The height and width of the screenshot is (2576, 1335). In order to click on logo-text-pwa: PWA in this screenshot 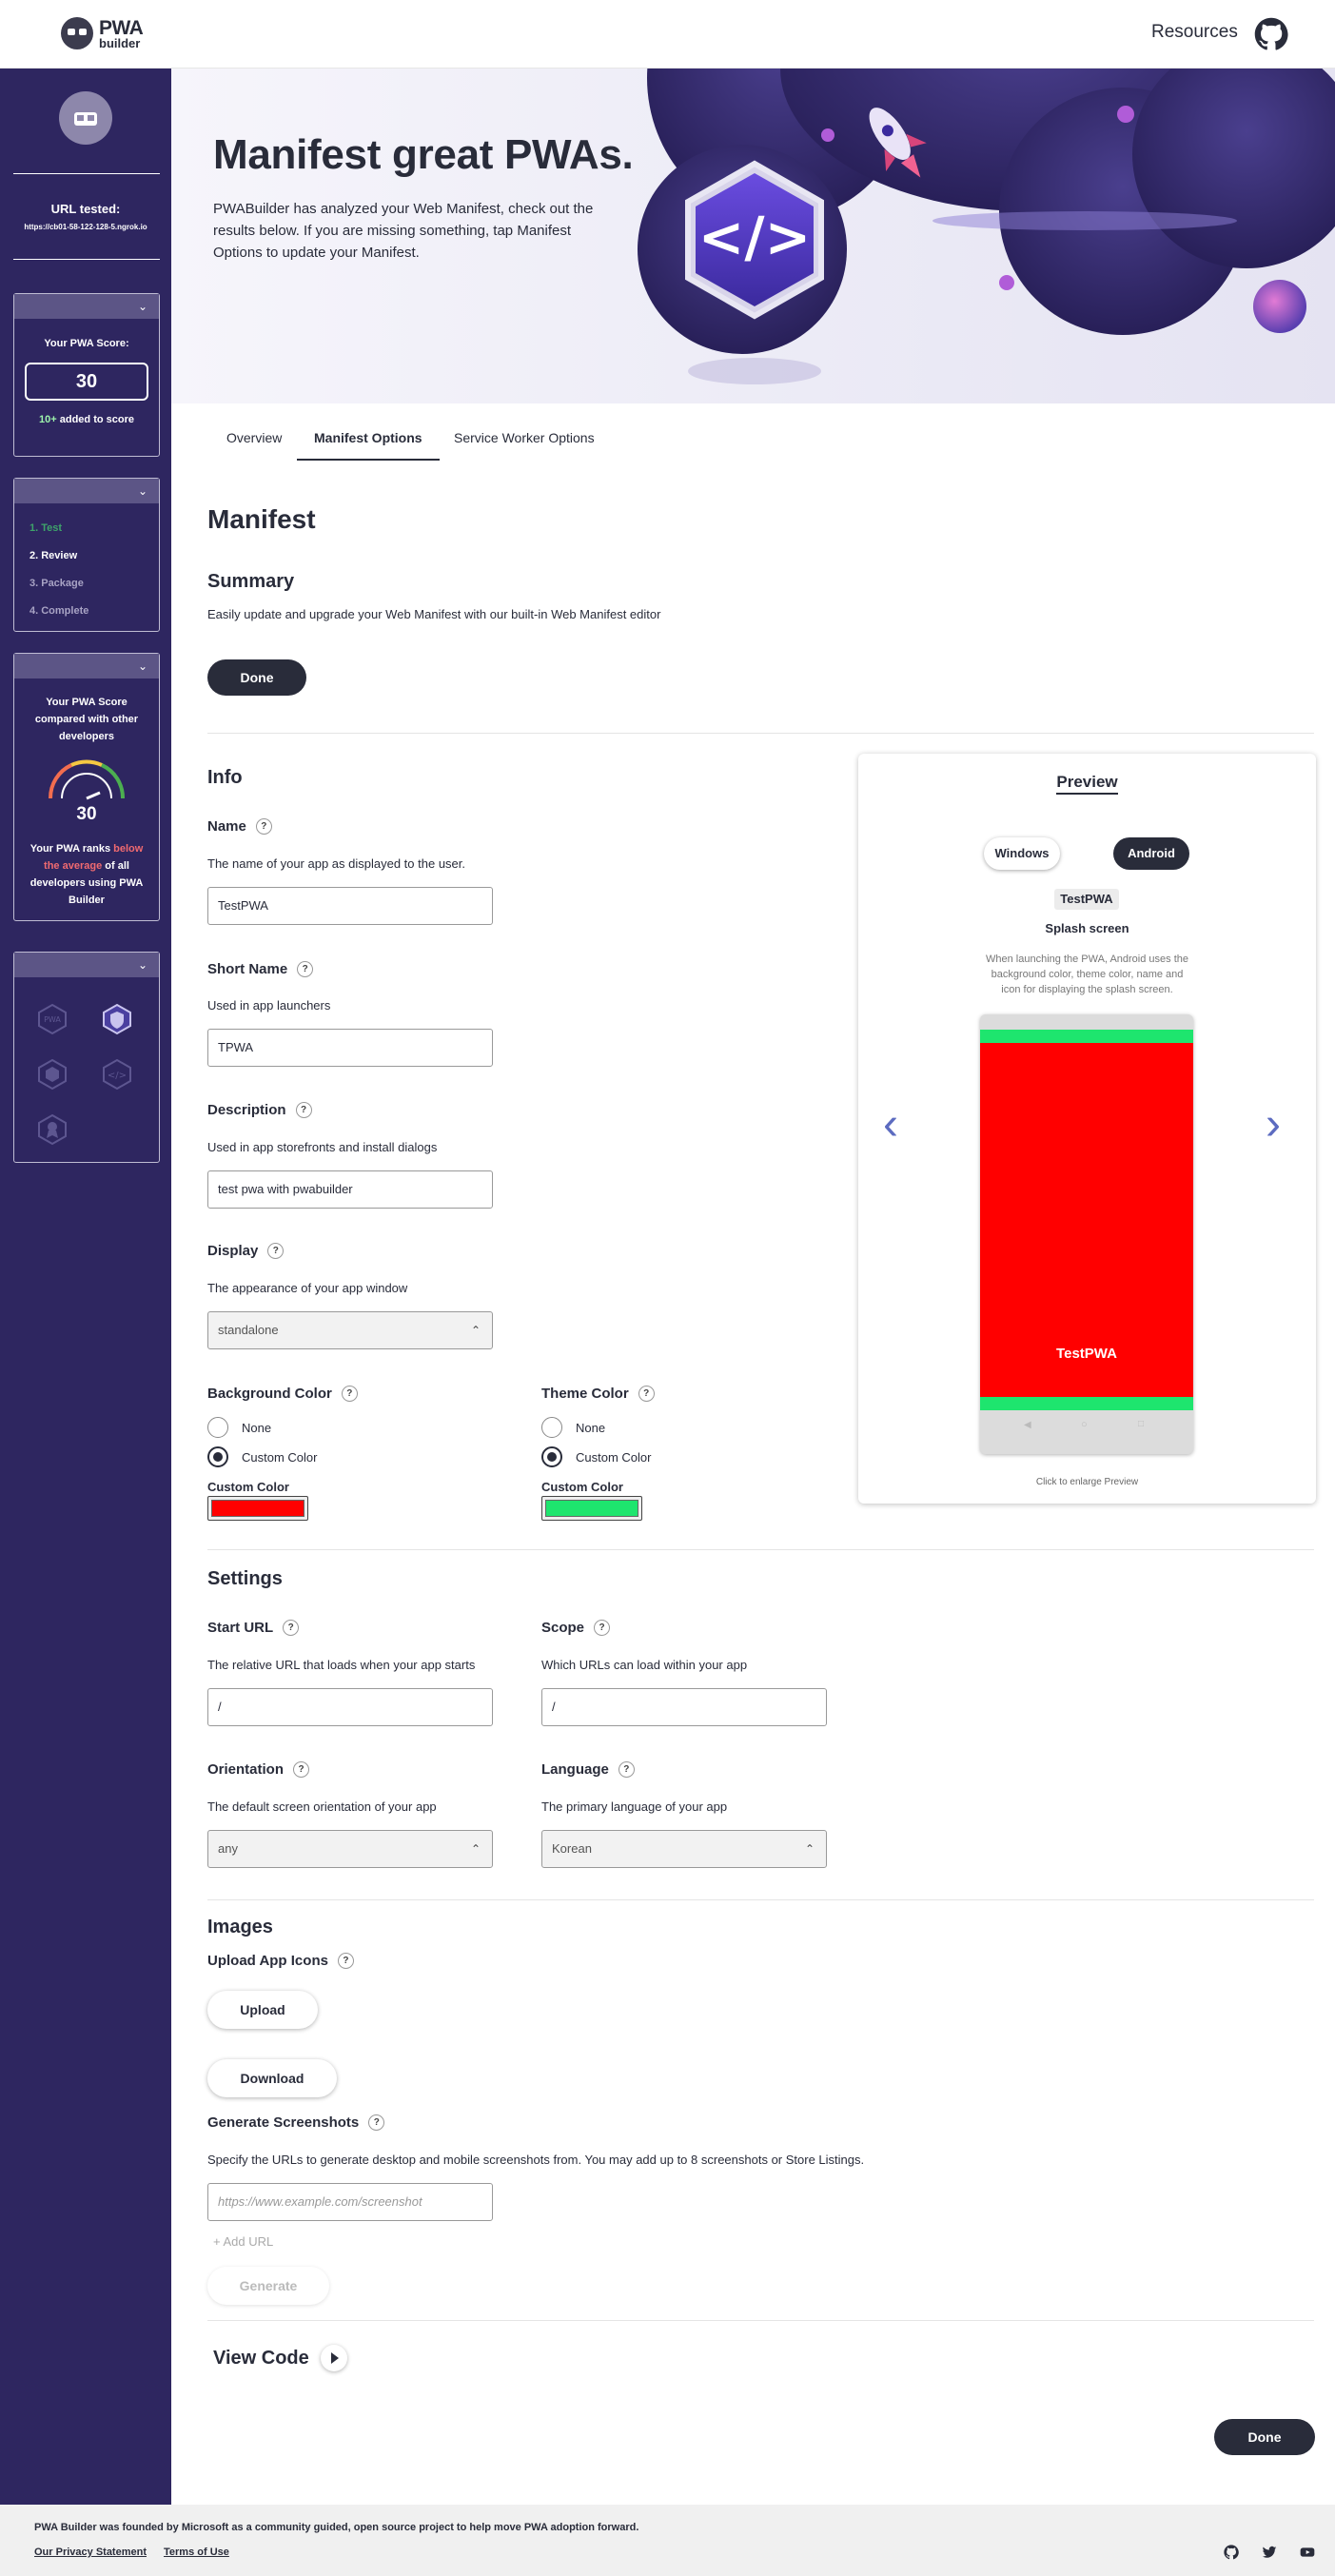, I will do `click(121, 27)`.